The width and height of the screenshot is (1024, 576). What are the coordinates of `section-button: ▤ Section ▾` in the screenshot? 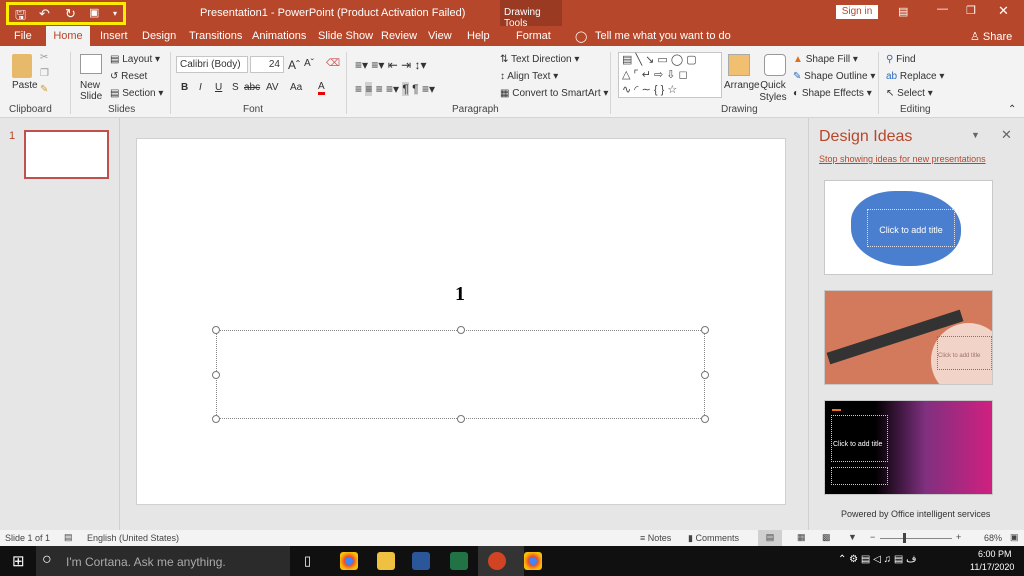 It's located at (136, 93).